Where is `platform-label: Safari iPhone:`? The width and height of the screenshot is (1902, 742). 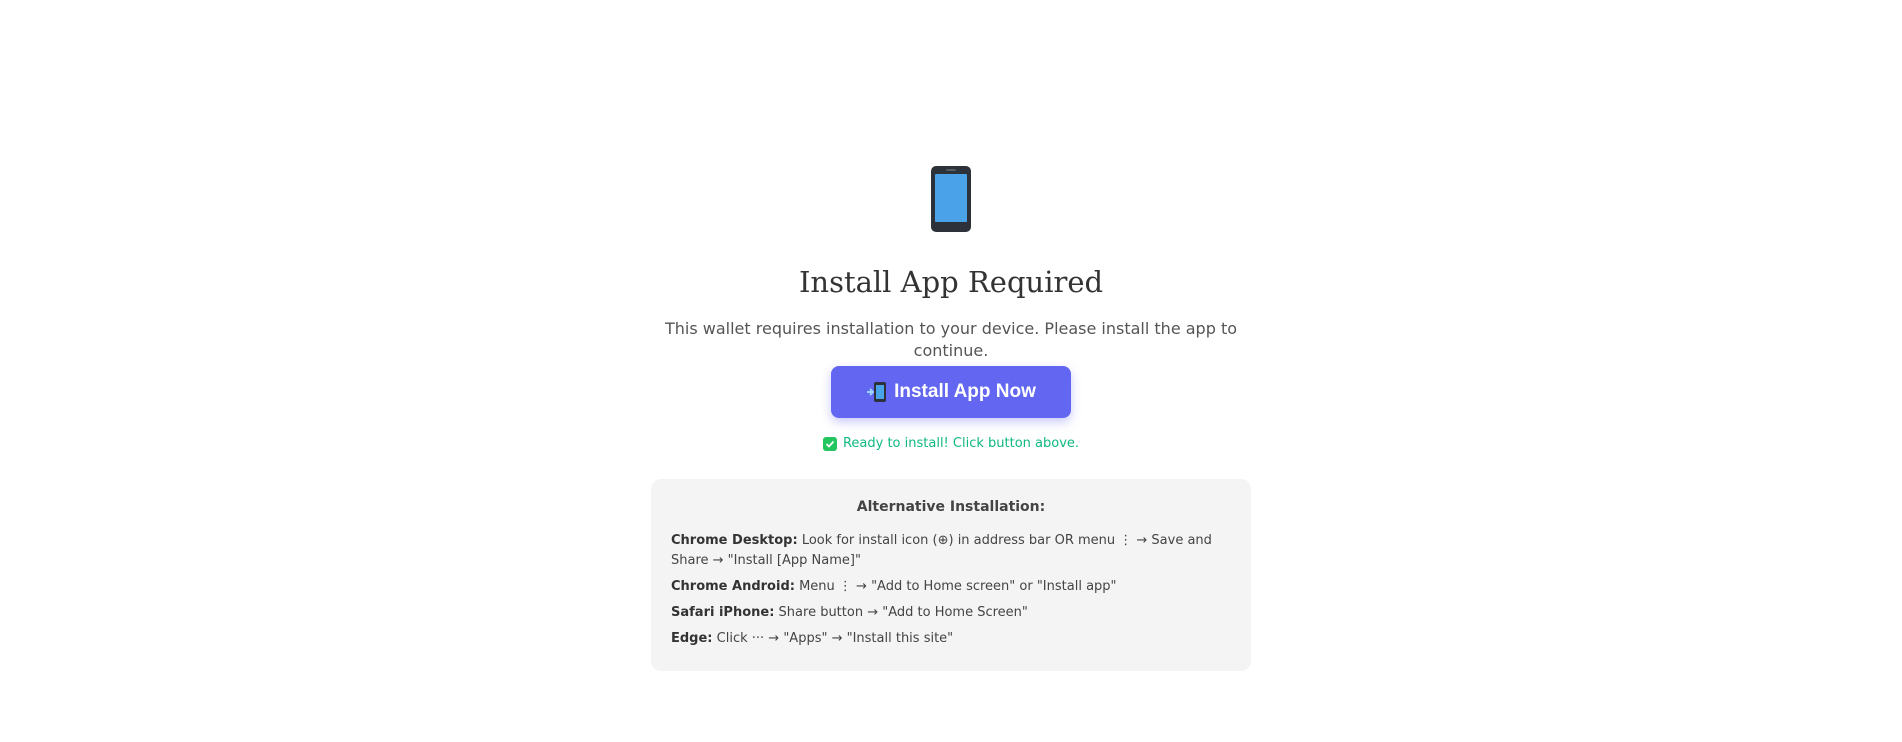
platform-label: Safari iPhone: is located at coordinates (723, 612).